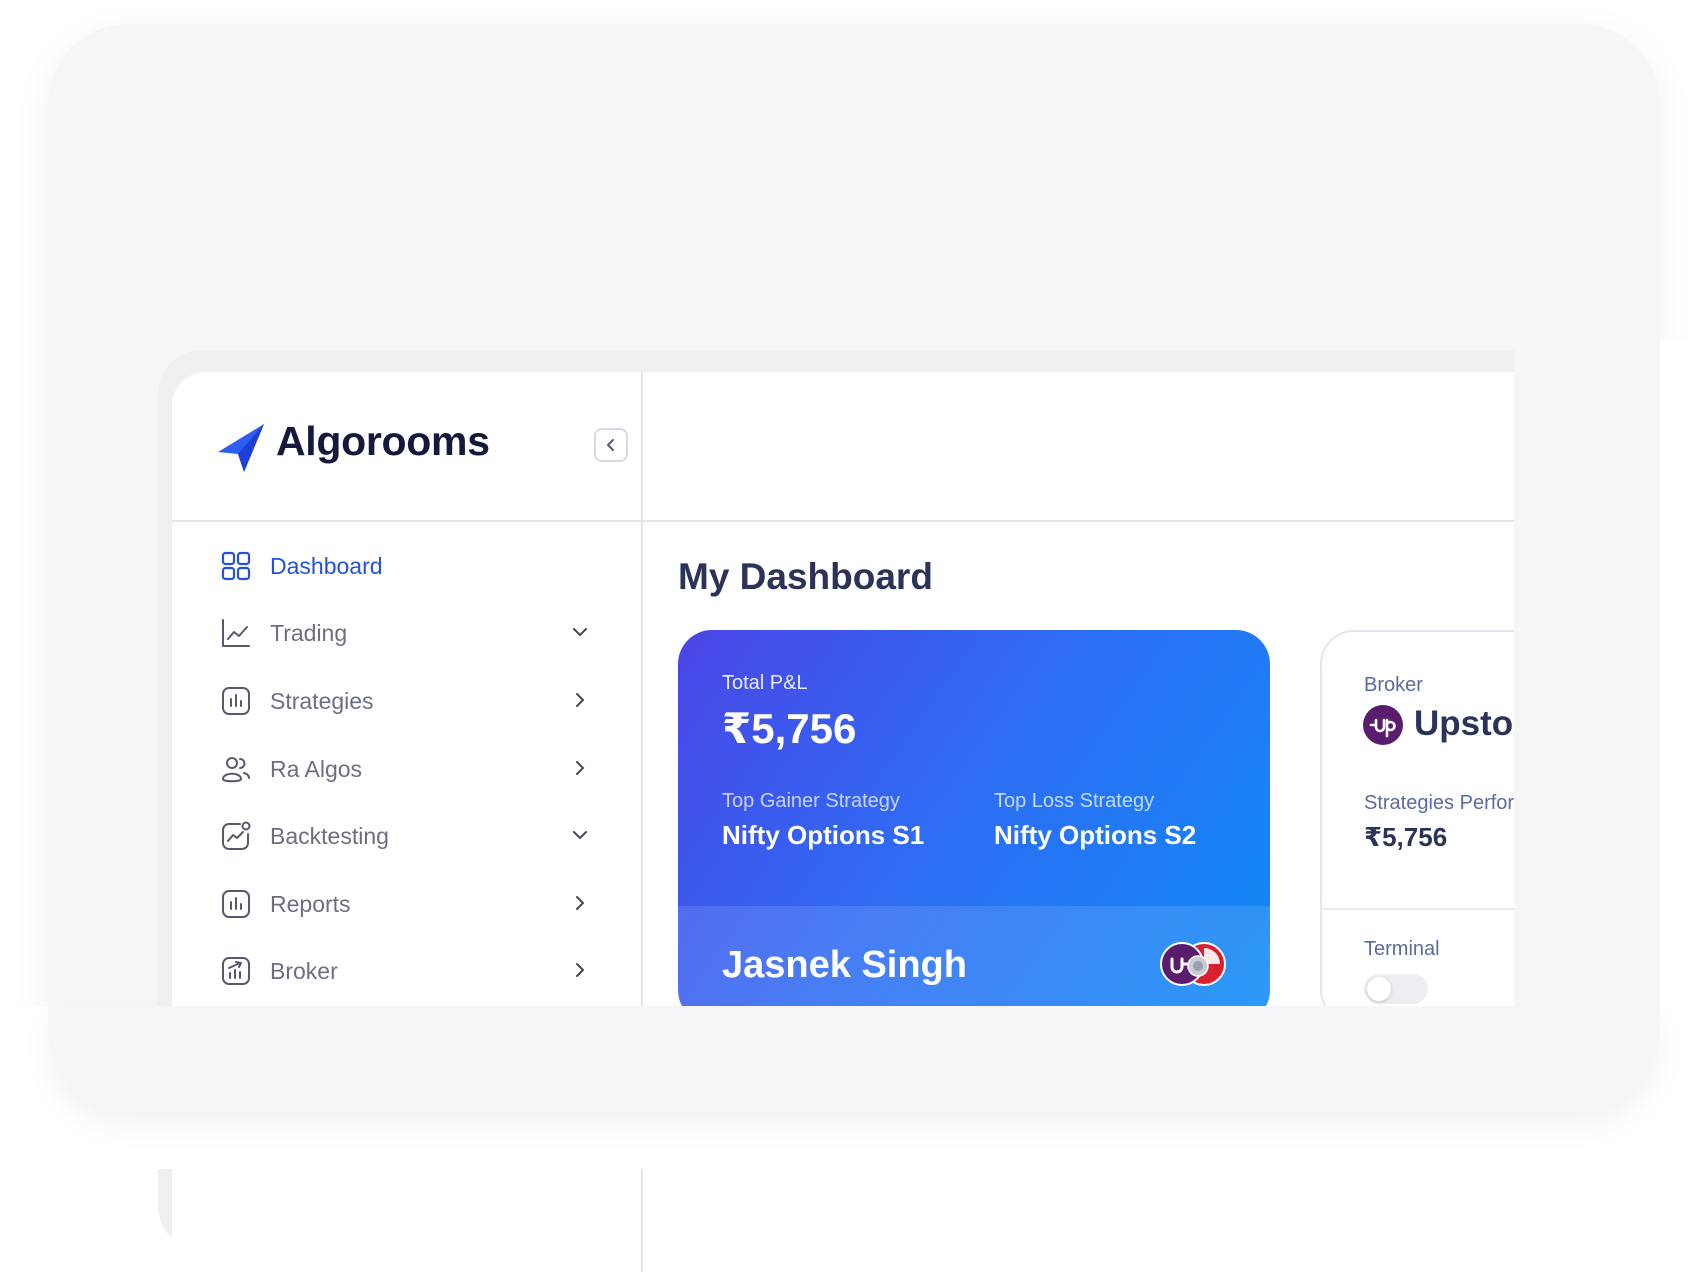  I want to click on sidebar-item-label: Reports, so click(310, 903).